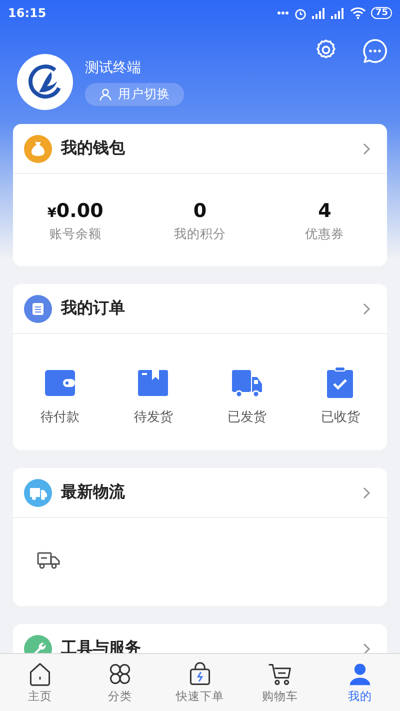 The image size is (400, 711). Describe the element at coordinates (51, 213) in the screenshot. I see `currency-sign: ¥` at that location.